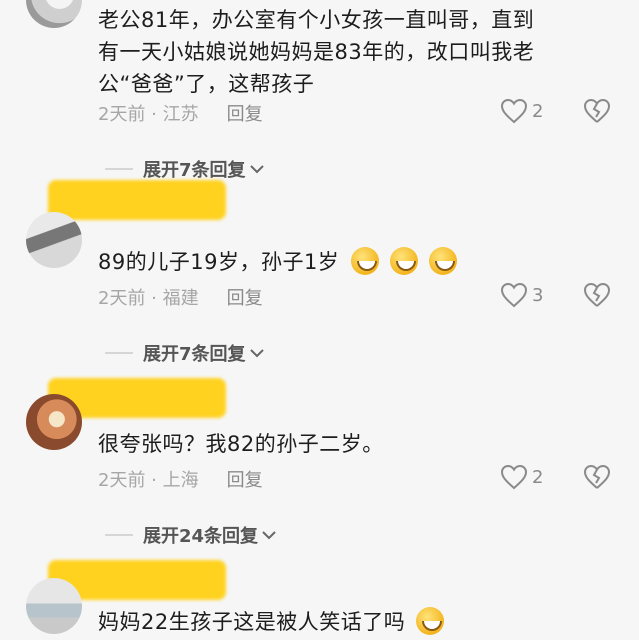 The image size is (639, 640). I want to click on comment-time-location: 2天前 · 江苏, so click(148, 114).